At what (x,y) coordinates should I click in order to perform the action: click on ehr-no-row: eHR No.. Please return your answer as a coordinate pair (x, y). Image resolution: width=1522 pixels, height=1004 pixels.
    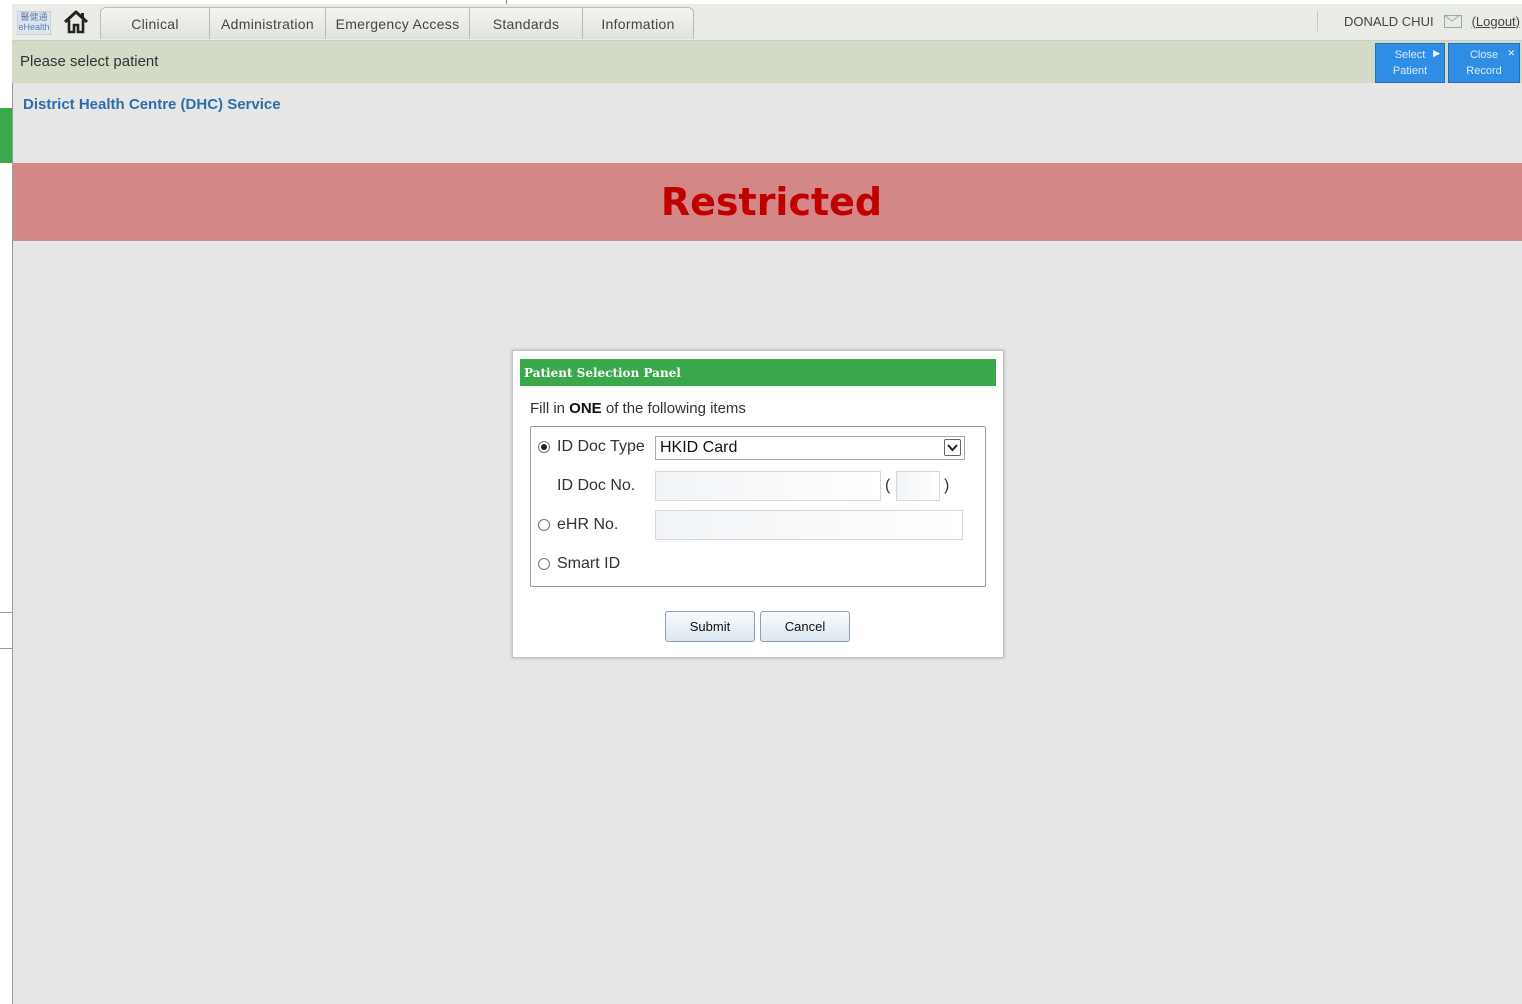
    Looking at the image, I should click on (574, 525).